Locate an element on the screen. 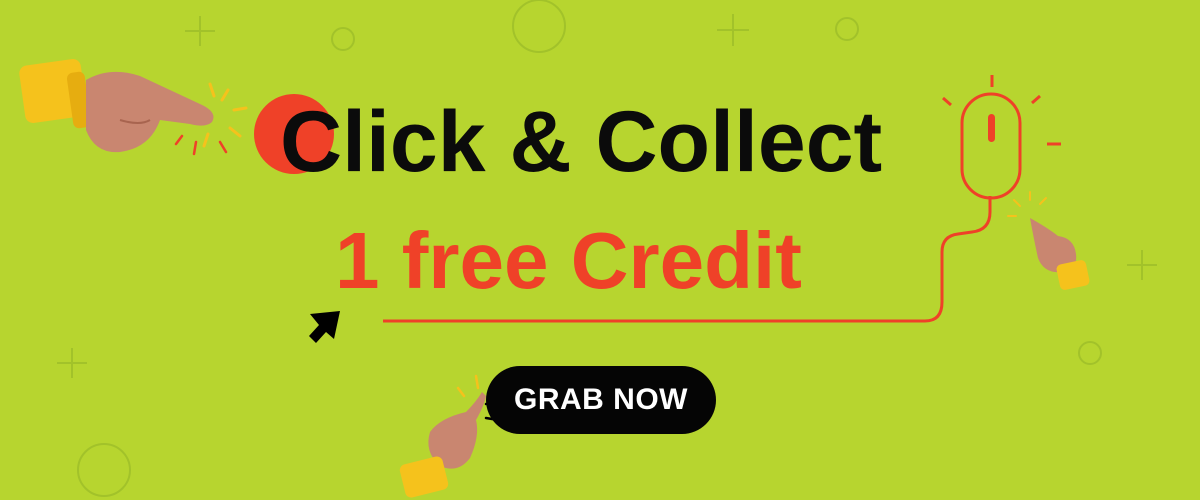  cursor-arrow-icon is located at coordinates (324, 327).